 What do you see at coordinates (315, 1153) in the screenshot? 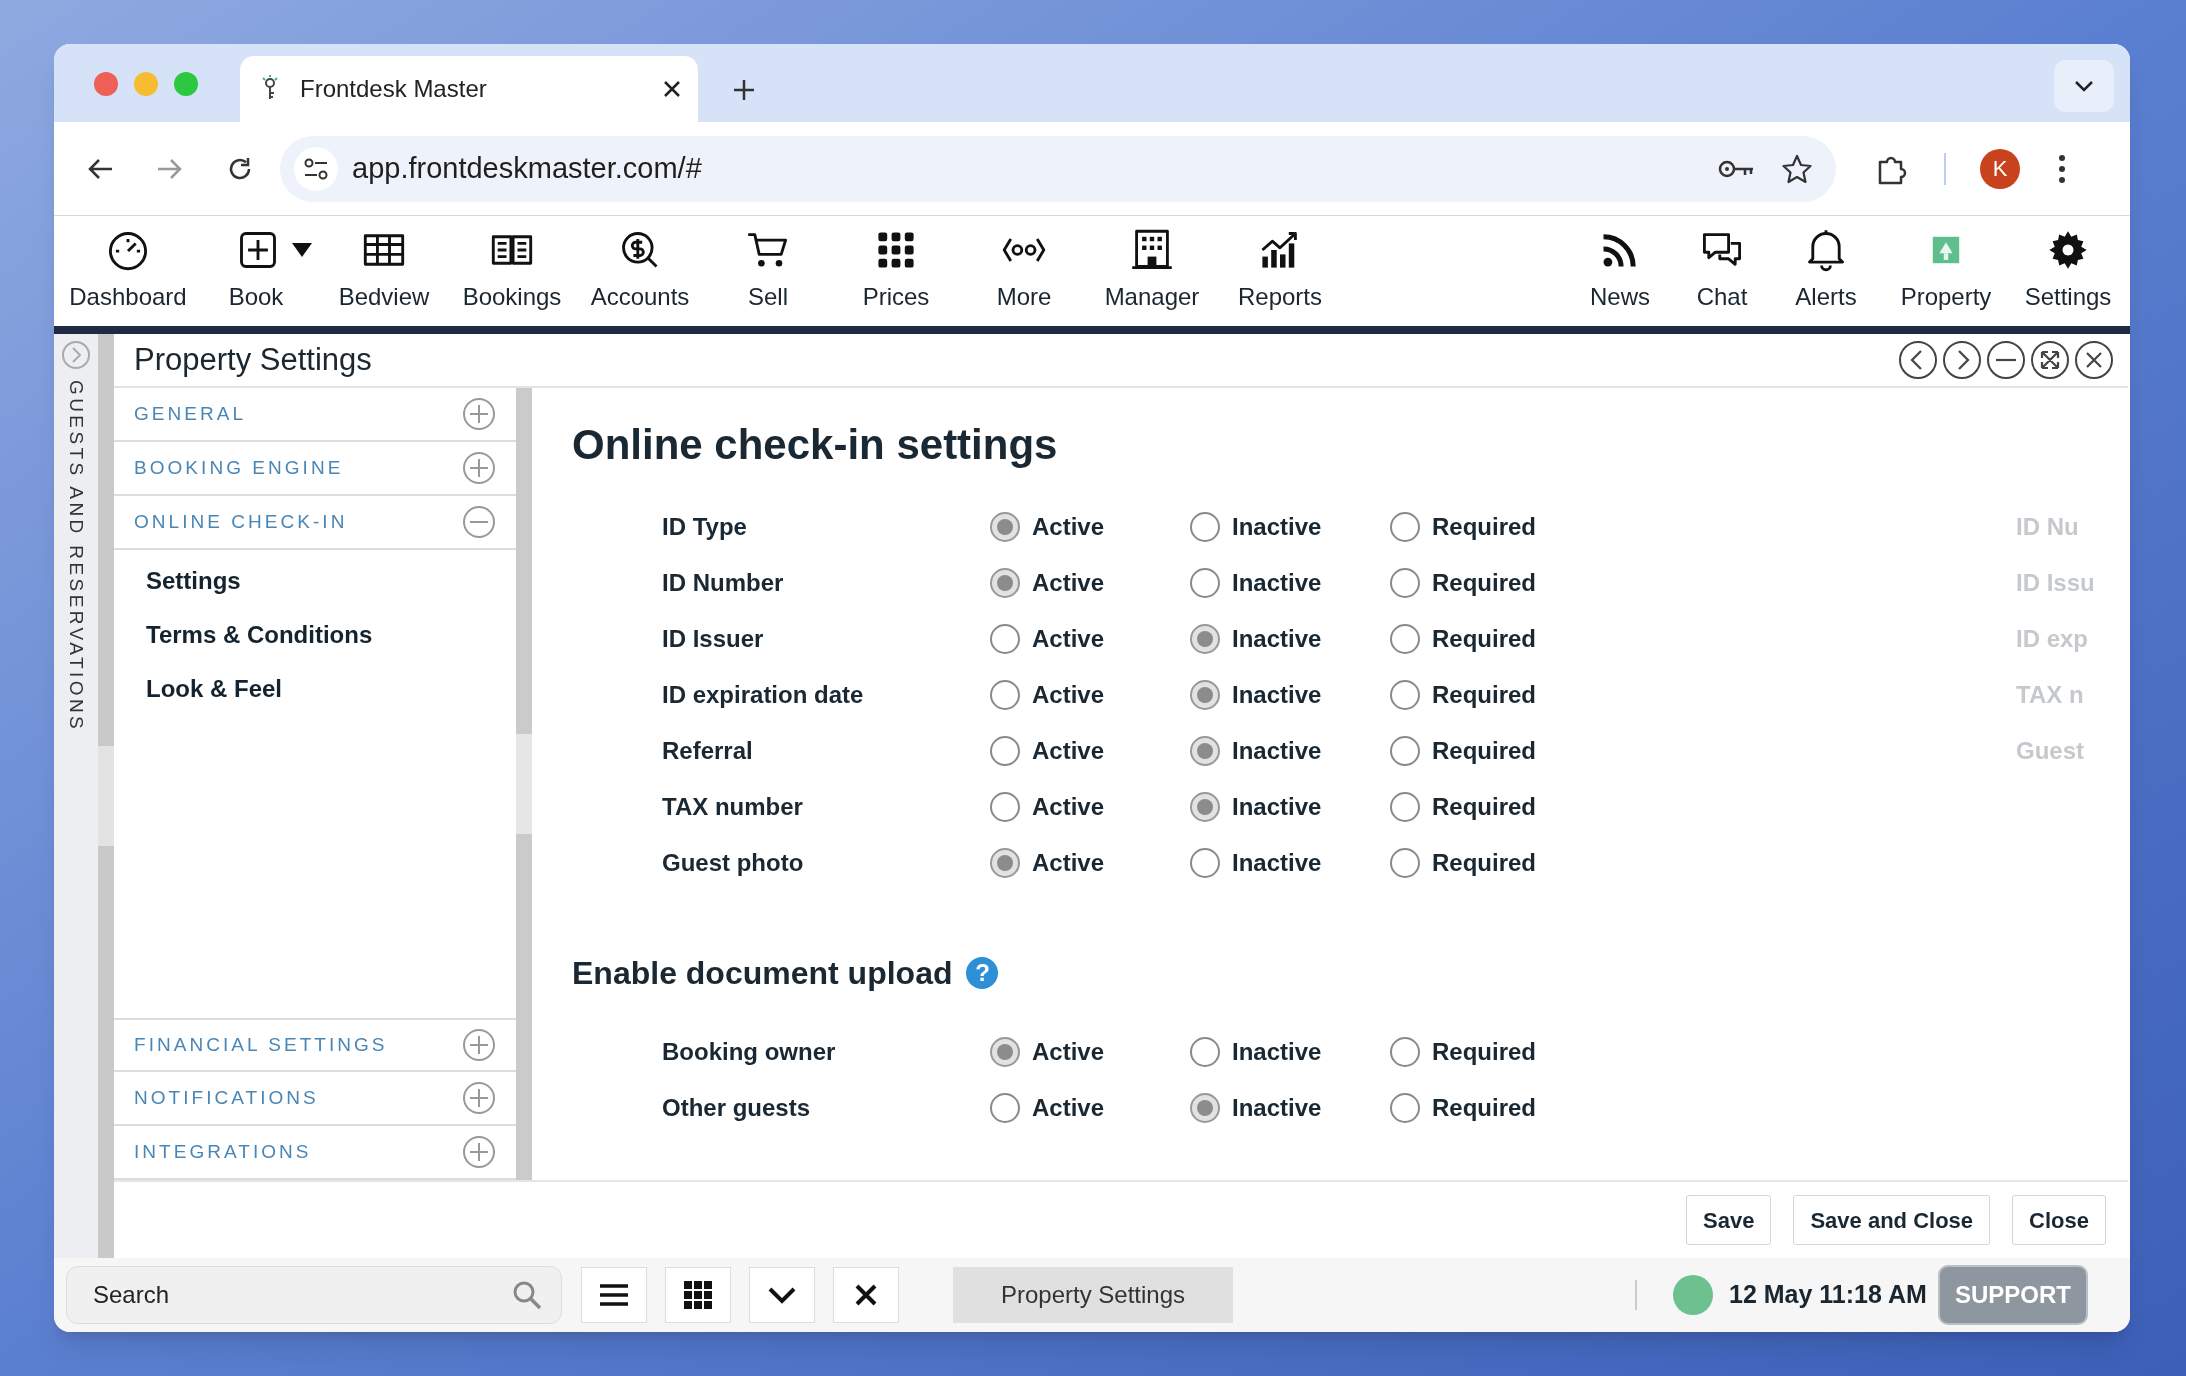
I see `nav-section-header: INTEGRATIONS` at bounding box center [315, 1153].